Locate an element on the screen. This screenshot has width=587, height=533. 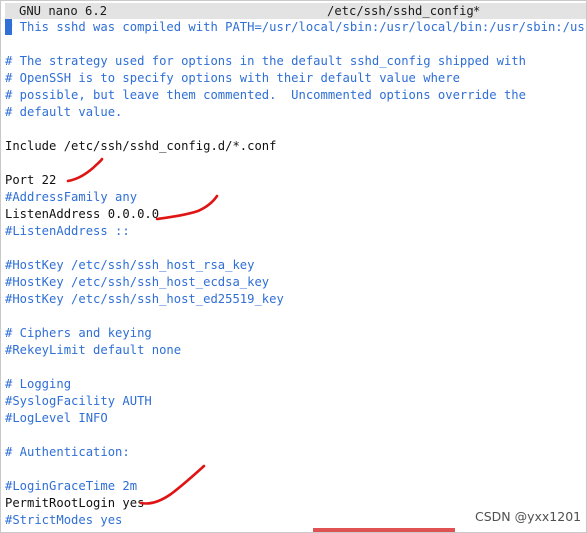
comment-line: #HostKey /etc/ssh/ssh_host_rsa_key is located at coordinates (130, 265).